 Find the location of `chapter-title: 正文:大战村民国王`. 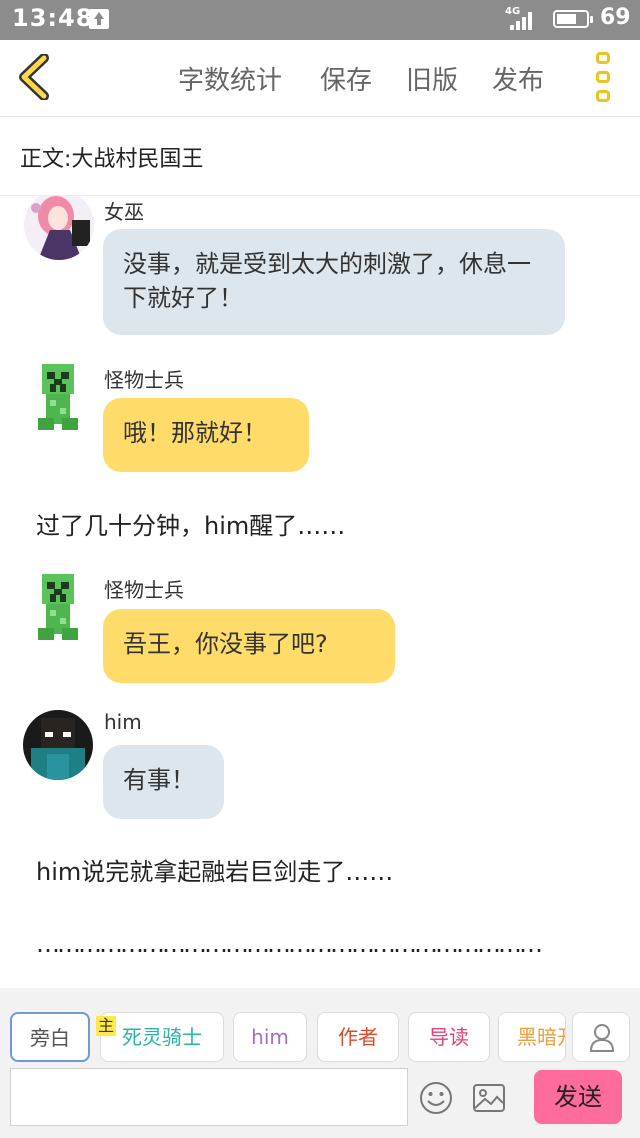

chapter-title: 正文:大战村民国王 is located at coordinates (112, 159).